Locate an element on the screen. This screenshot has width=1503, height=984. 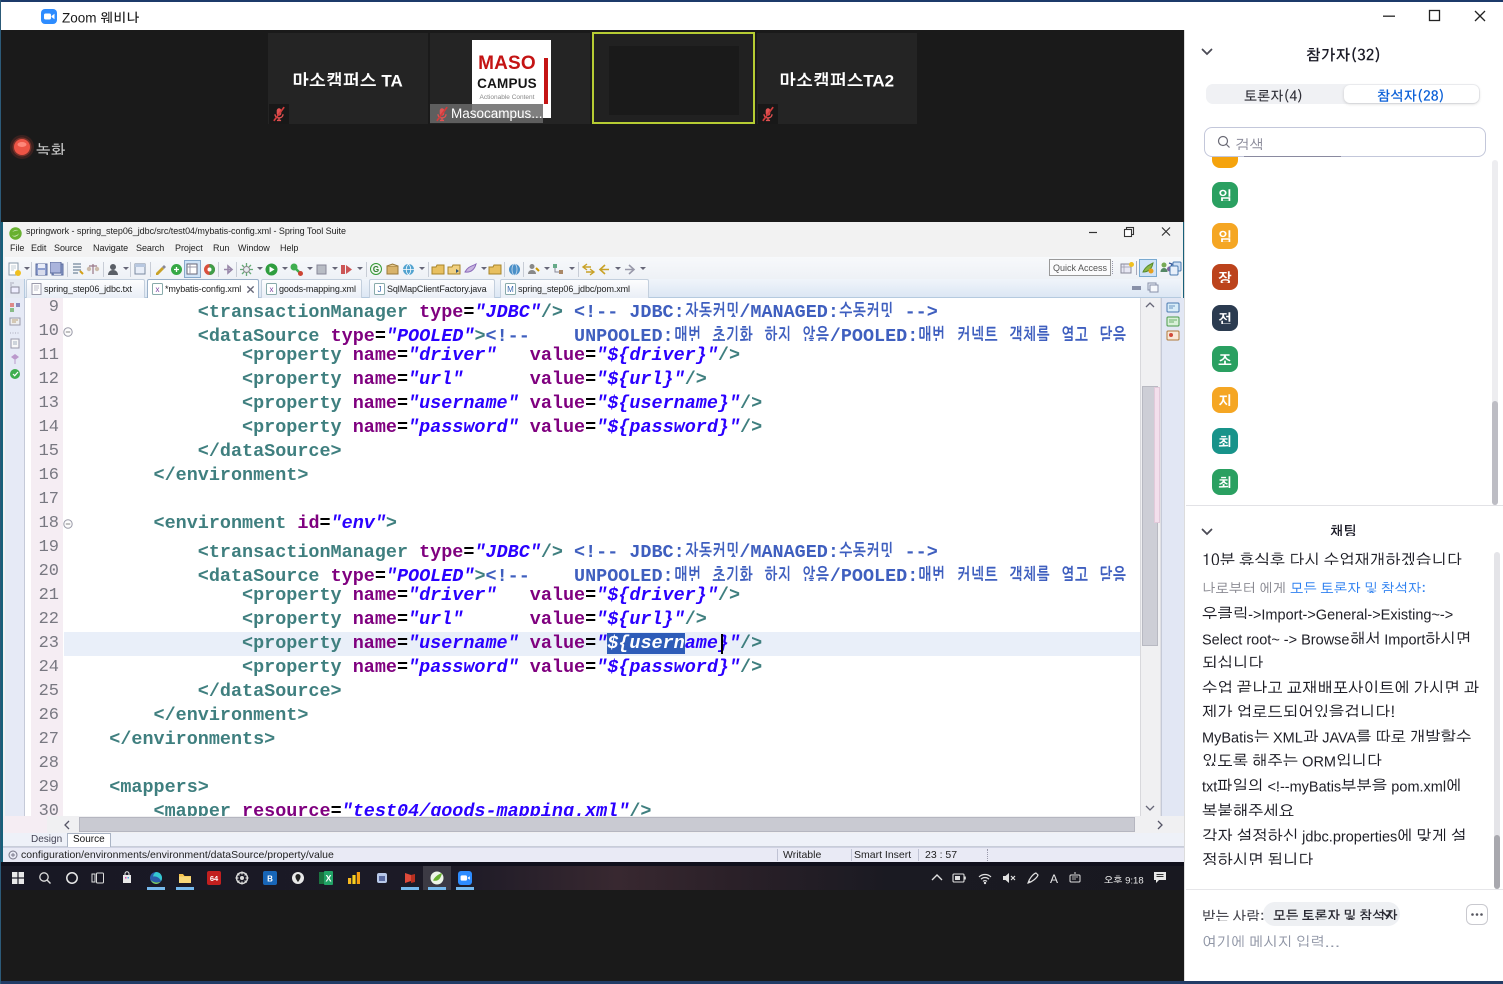
svg-text: B is located at coordinates (270, 879).